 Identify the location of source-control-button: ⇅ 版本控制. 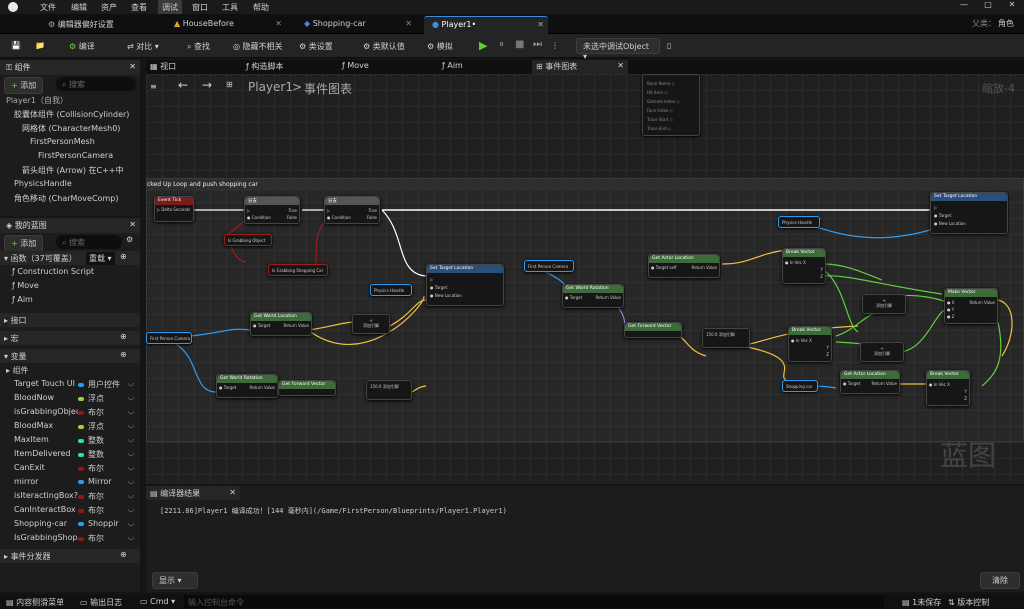
(968, 602).